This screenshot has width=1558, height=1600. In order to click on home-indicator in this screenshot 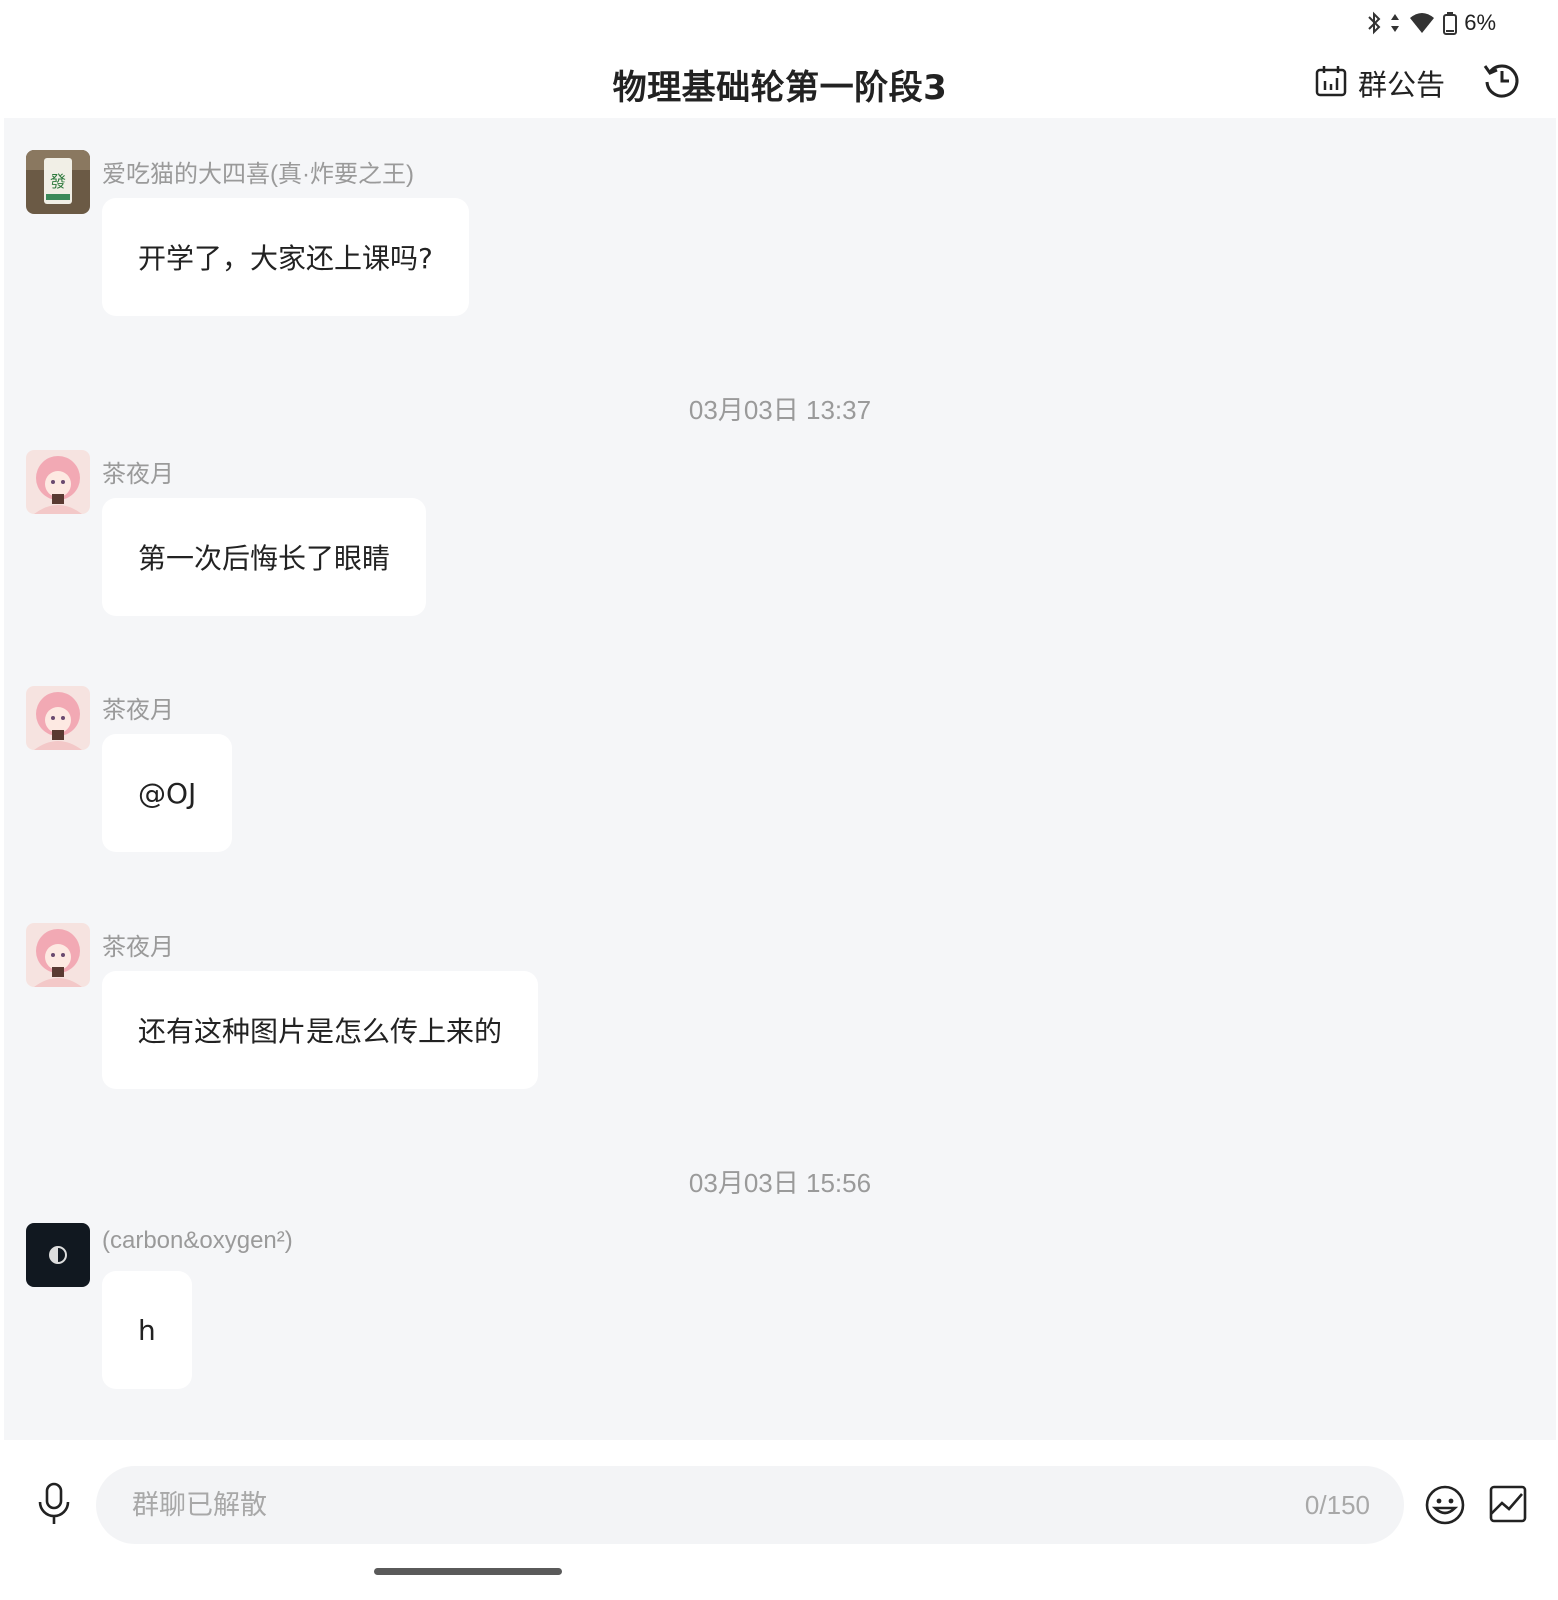, I will do `click(468, 1571)`.